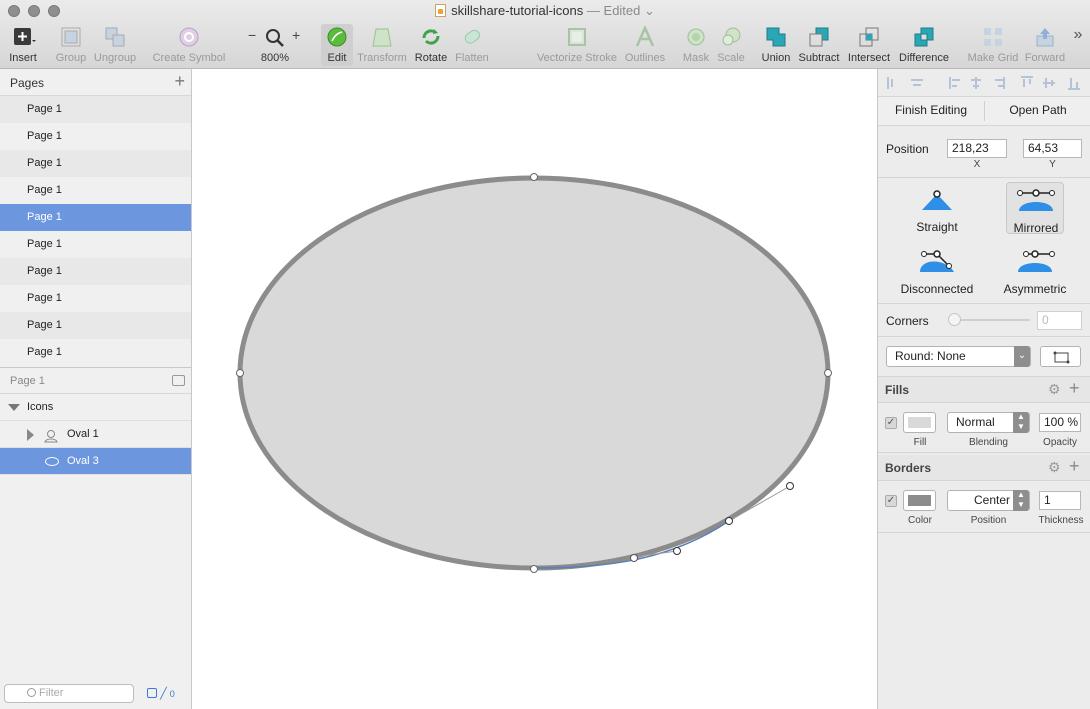 The width and height of the screenshot is (1090, 709). Describe the element at coordinates (69, 693) in the screenshot. I see `layer-filter-input: Filter` at that location.